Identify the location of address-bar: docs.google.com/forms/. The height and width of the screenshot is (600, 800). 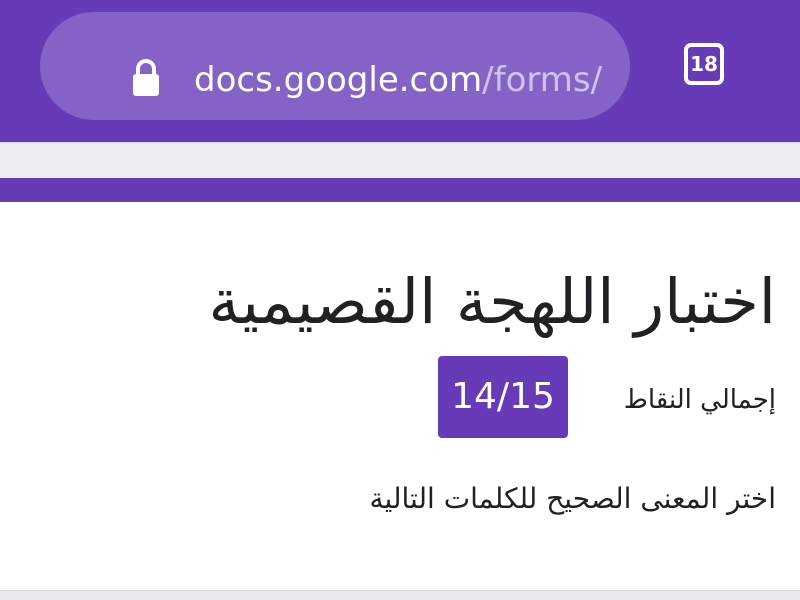
(335, 66).